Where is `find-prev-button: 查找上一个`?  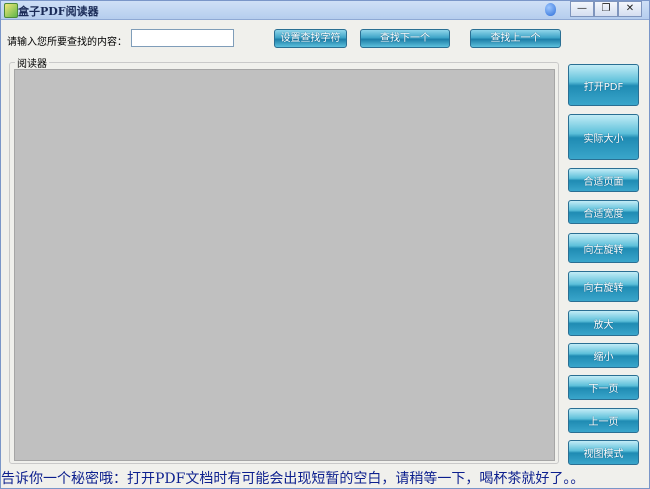
find-prev-button: 查找上一个 is located at coordinates (515, 38).